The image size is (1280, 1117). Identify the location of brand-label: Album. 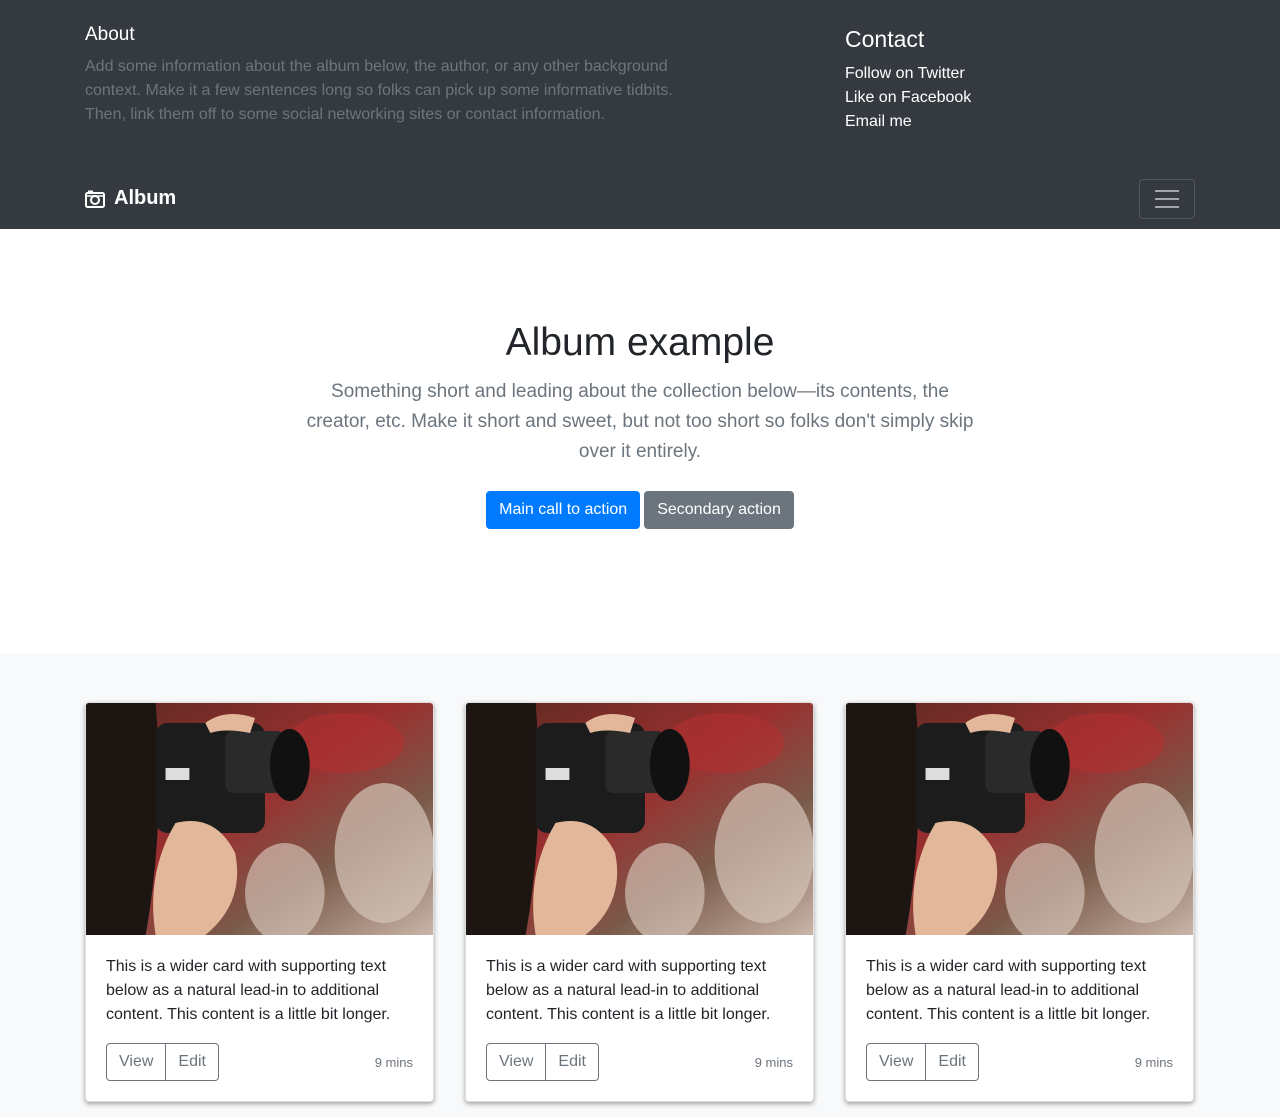
(145, 198).